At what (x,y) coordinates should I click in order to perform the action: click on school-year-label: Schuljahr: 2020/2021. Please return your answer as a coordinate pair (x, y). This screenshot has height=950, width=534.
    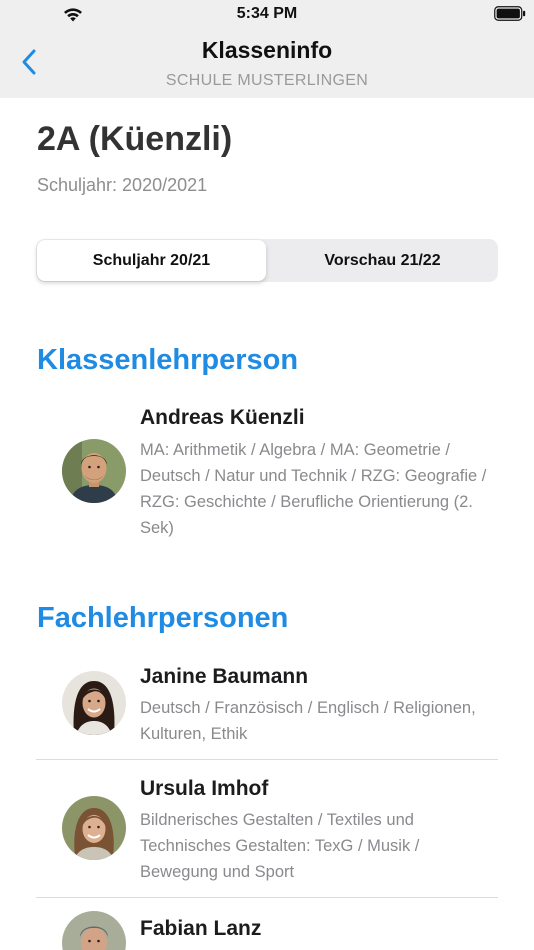
    Looking at the image, I should click on (122, 185).